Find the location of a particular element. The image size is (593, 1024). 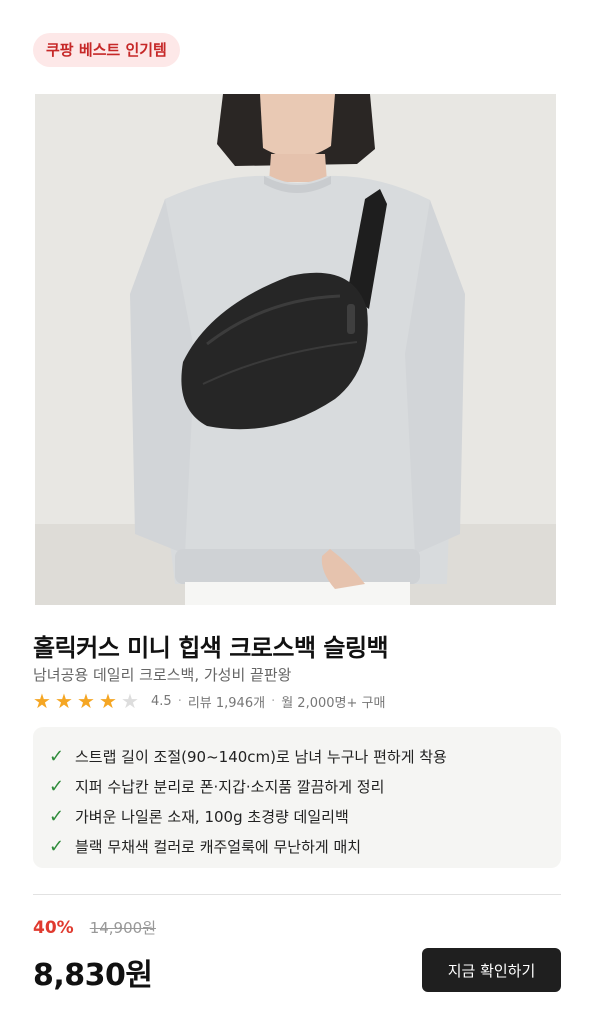

discount-row: 40% 14,900원 is located at coordinates (94, 927).